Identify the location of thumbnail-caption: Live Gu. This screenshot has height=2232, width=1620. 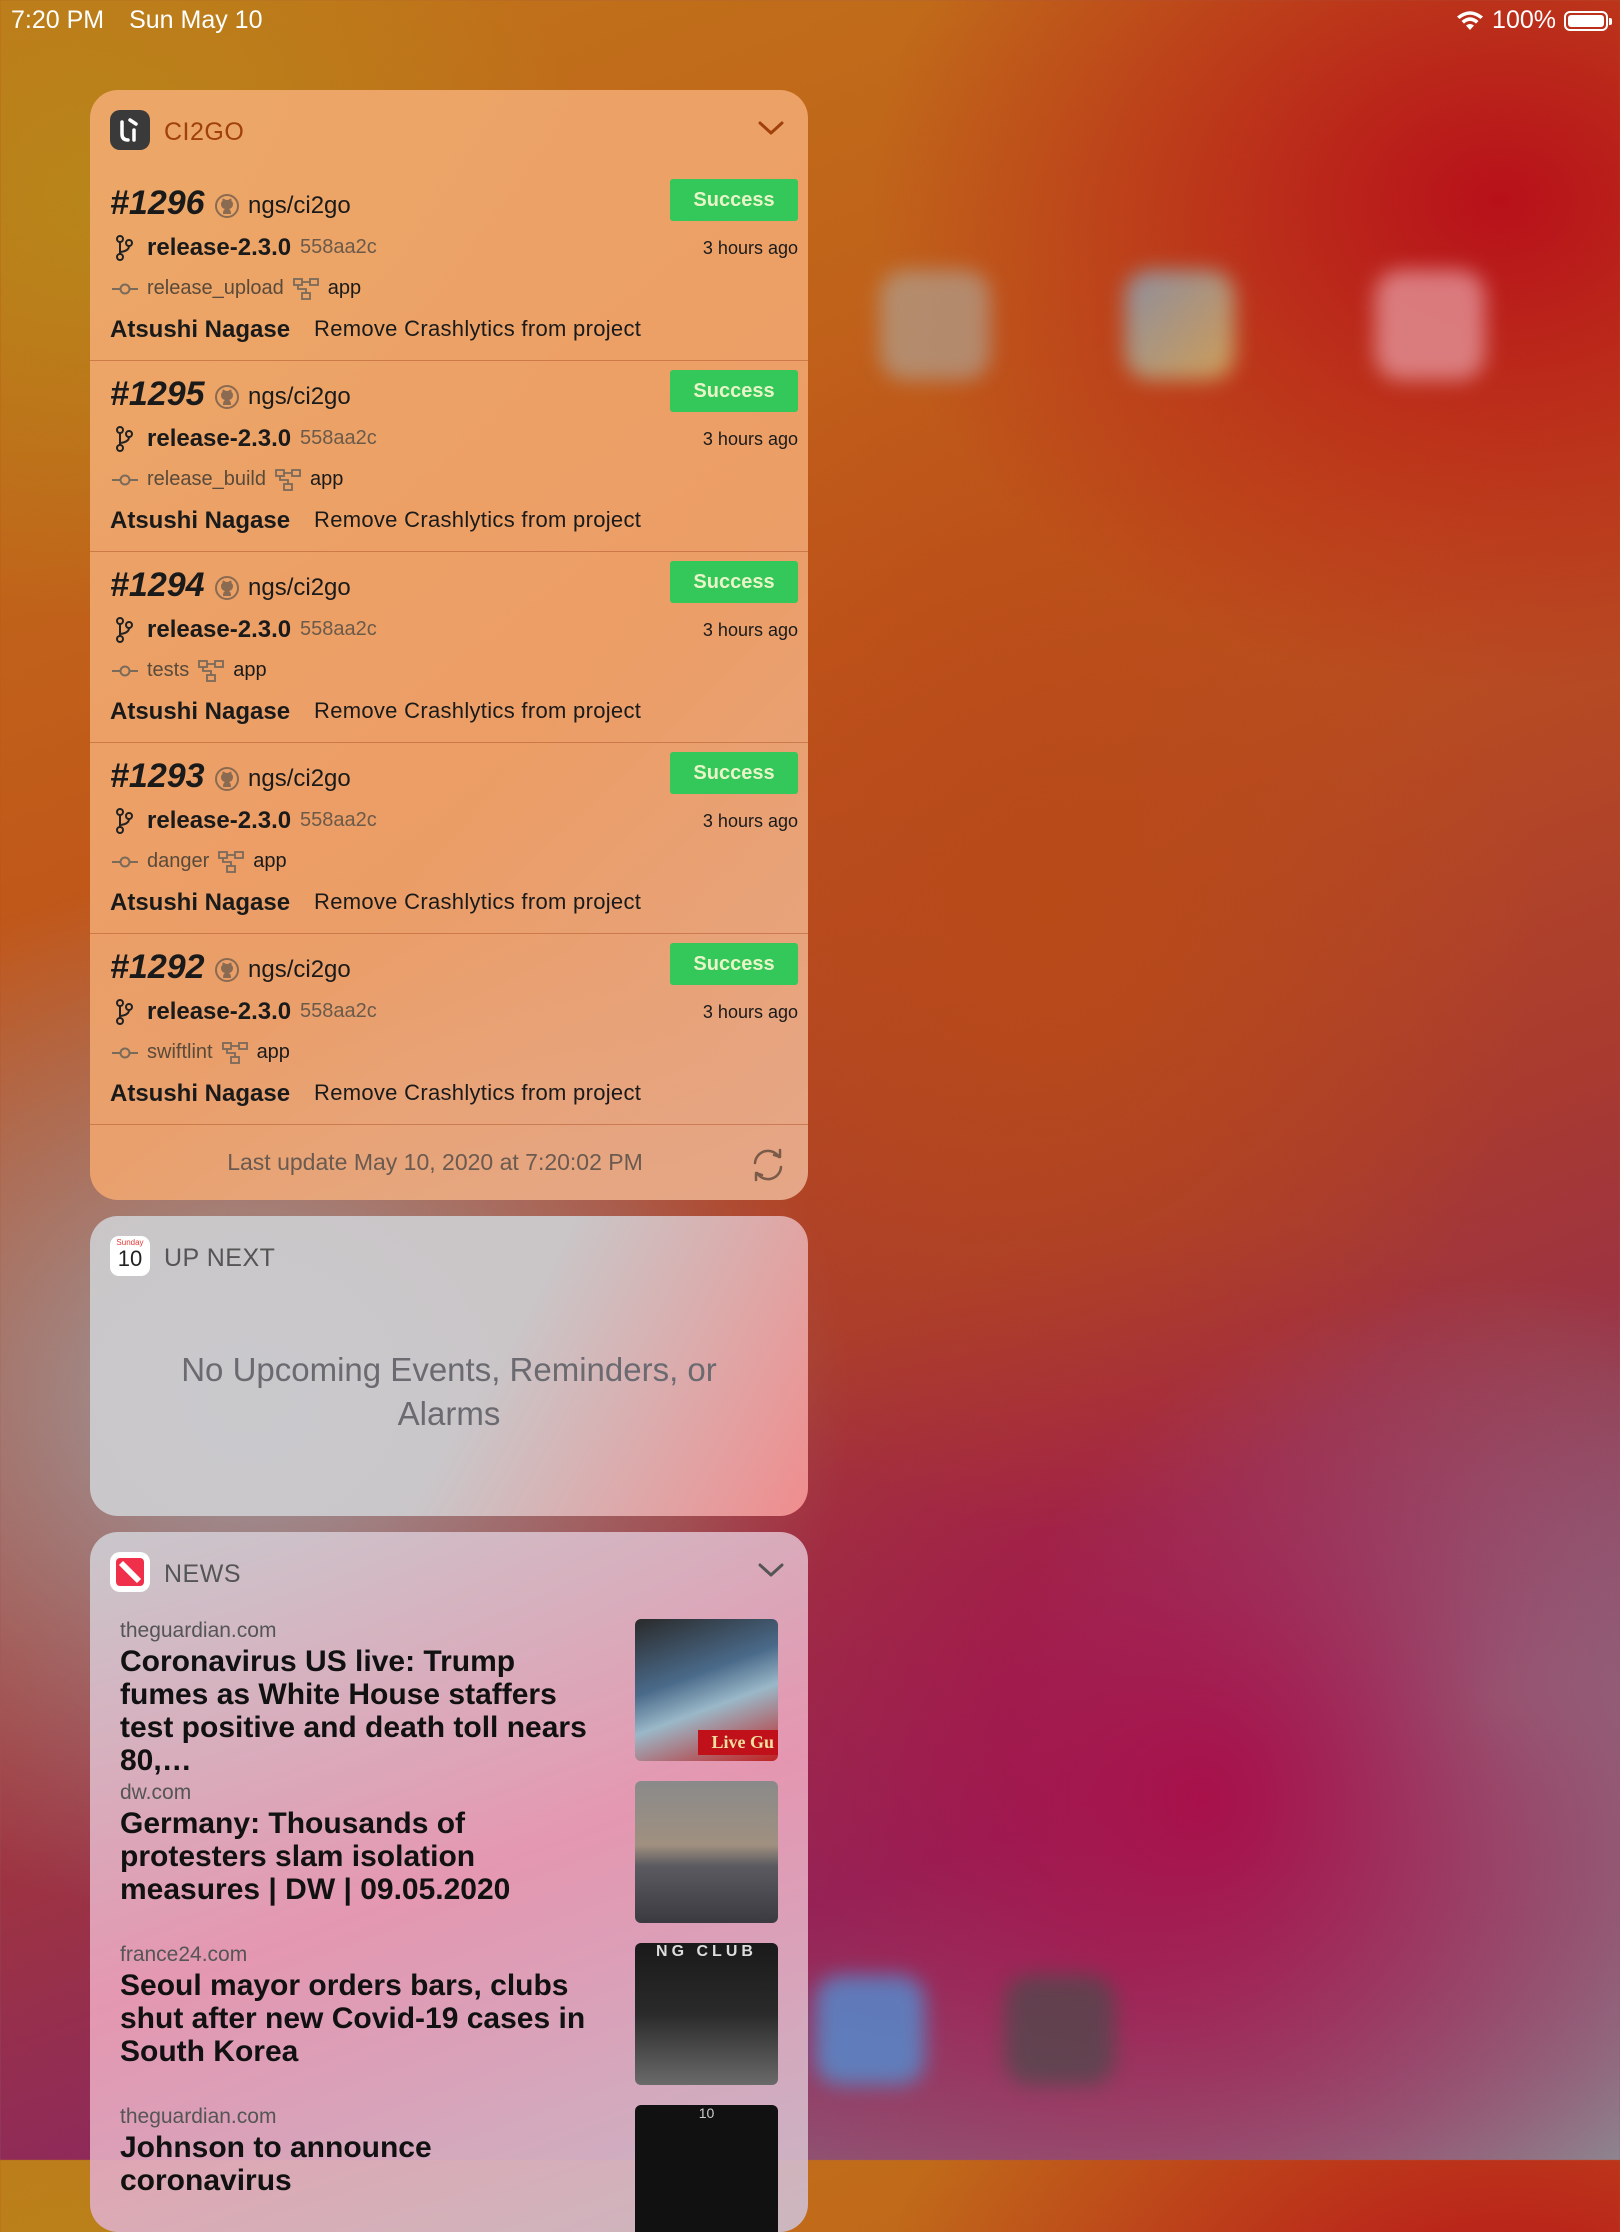
(738, 1742).